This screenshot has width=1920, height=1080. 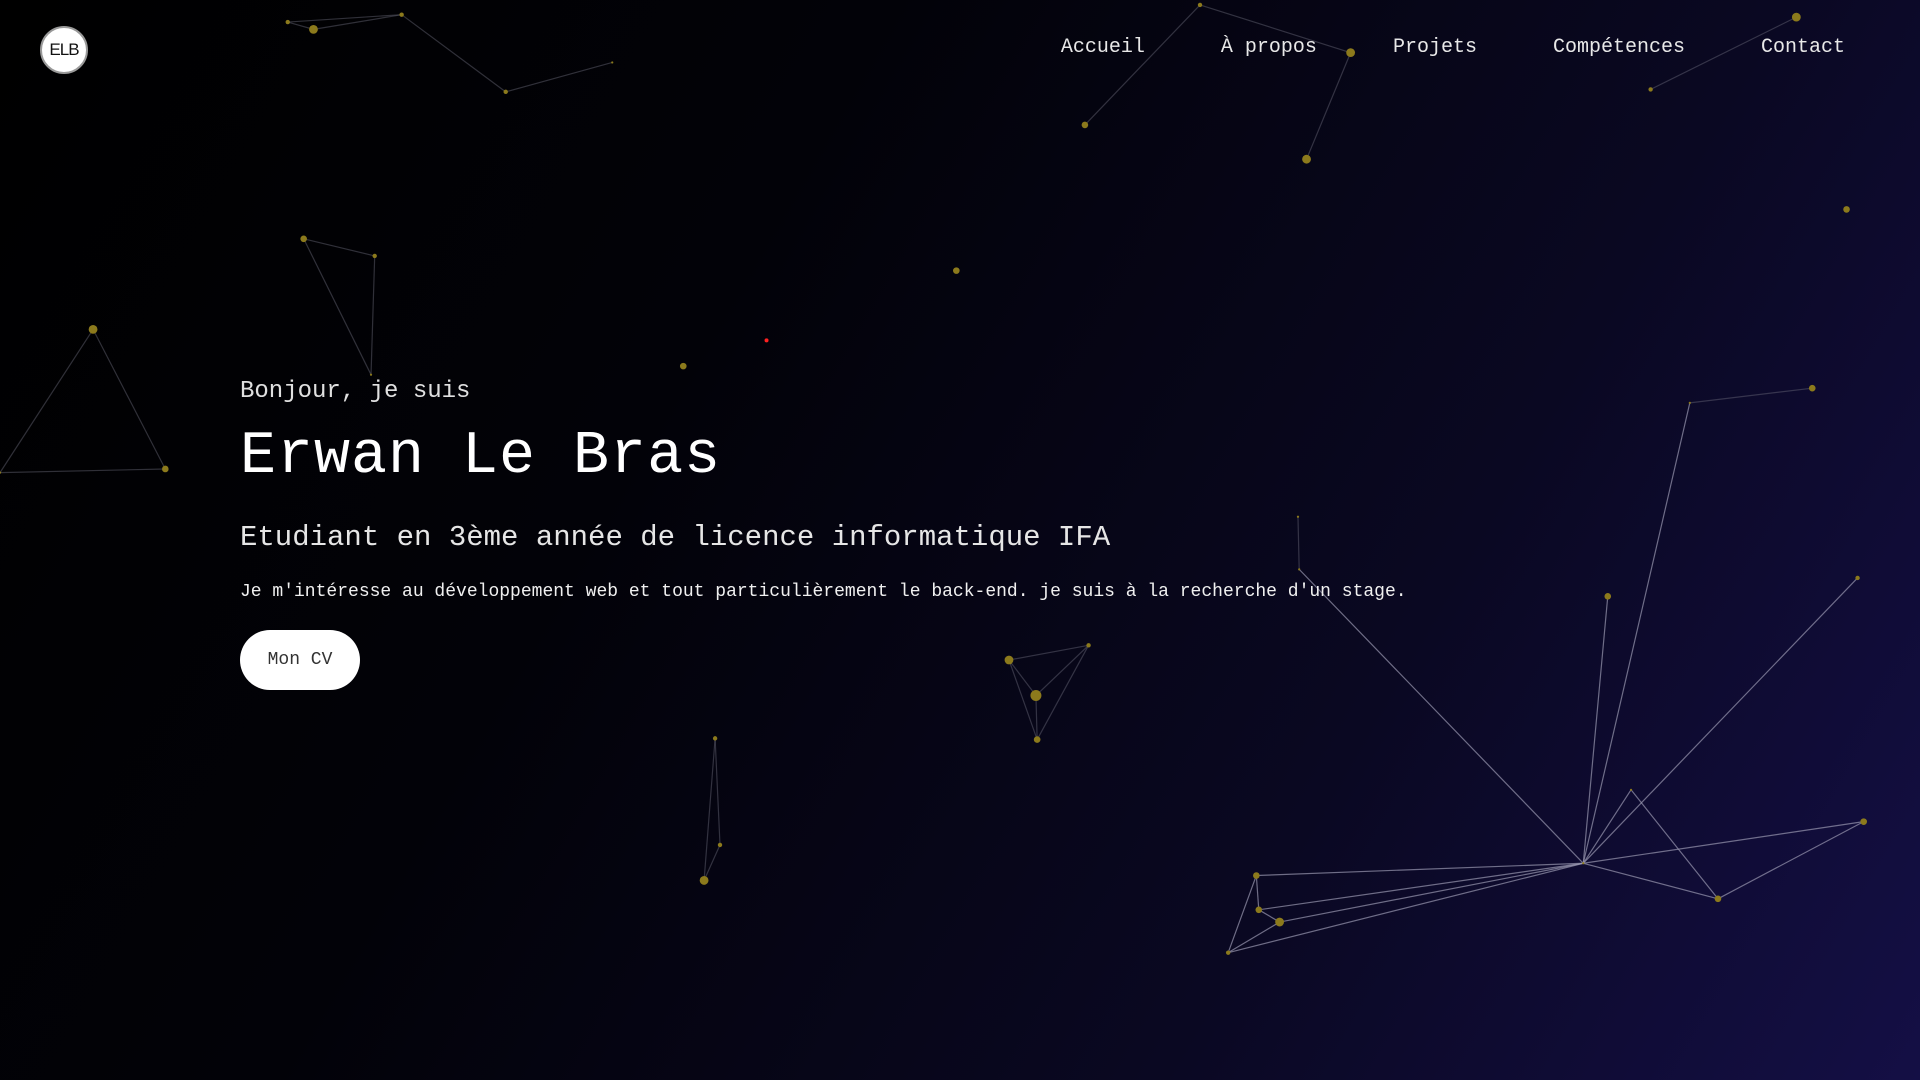 What do you see at coordinates (1803, 47) in the screenshot?
I see `nav-contact: Contact` at bounding box center [1803, 47].